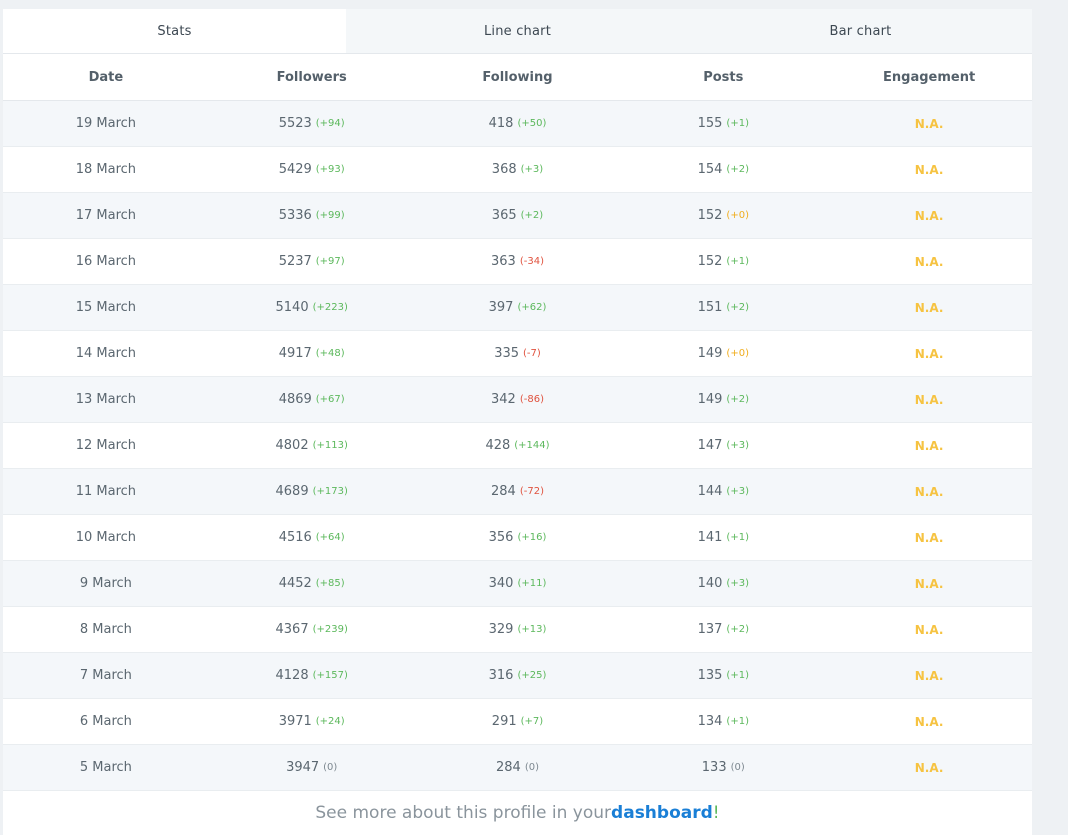 Image resolution: width=1068 pixels, height=835 pixels. Describe the element at coordinates (106, 767) in the screenshot. I see `cell-date: 5 March` at that location.